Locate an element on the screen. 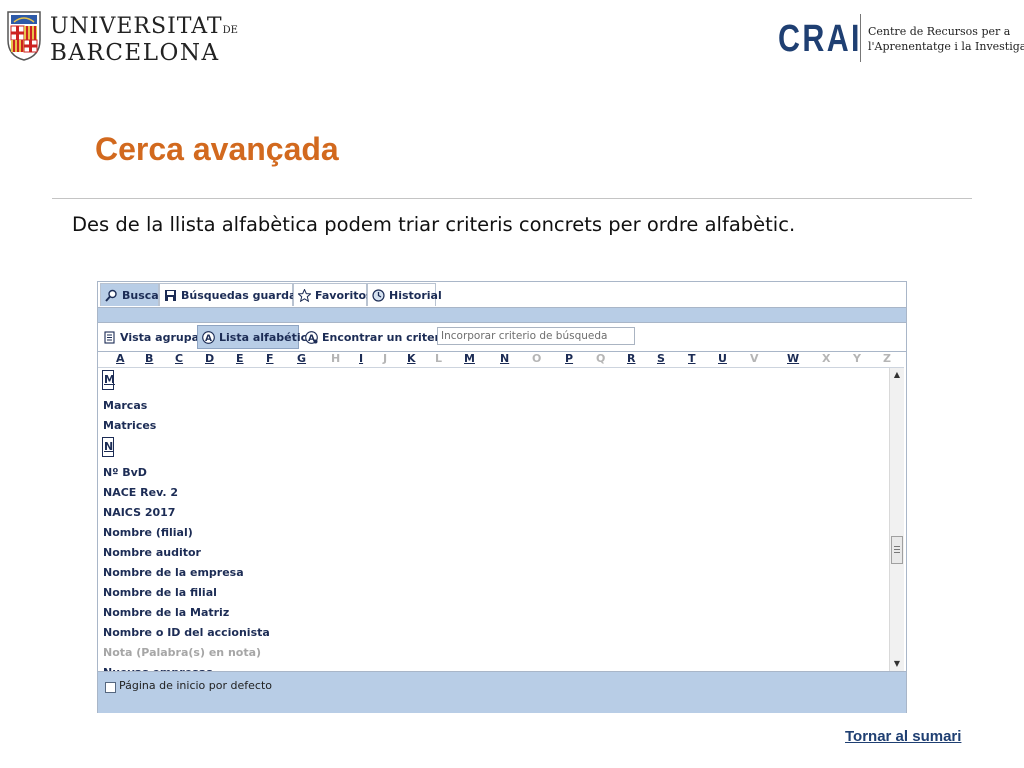  criteria-list-item: Nº BvD is located at coordinates (125, 472).